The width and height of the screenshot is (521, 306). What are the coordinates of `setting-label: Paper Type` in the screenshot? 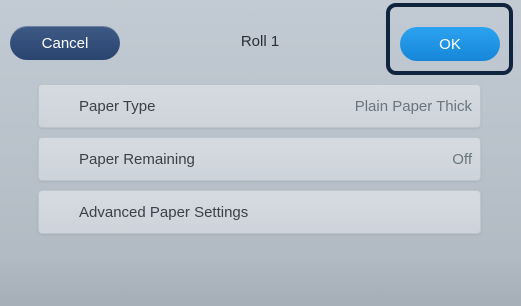 It's located at (117, 106).